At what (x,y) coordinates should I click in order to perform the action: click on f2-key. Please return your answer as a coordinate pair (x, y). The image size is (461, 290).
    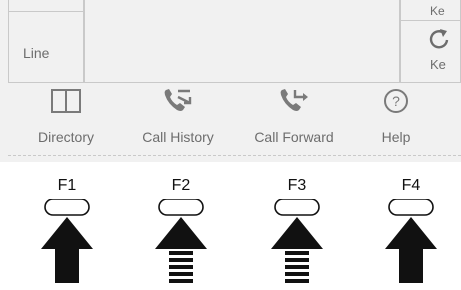
    Looking at the image, I should click on (181, 207).